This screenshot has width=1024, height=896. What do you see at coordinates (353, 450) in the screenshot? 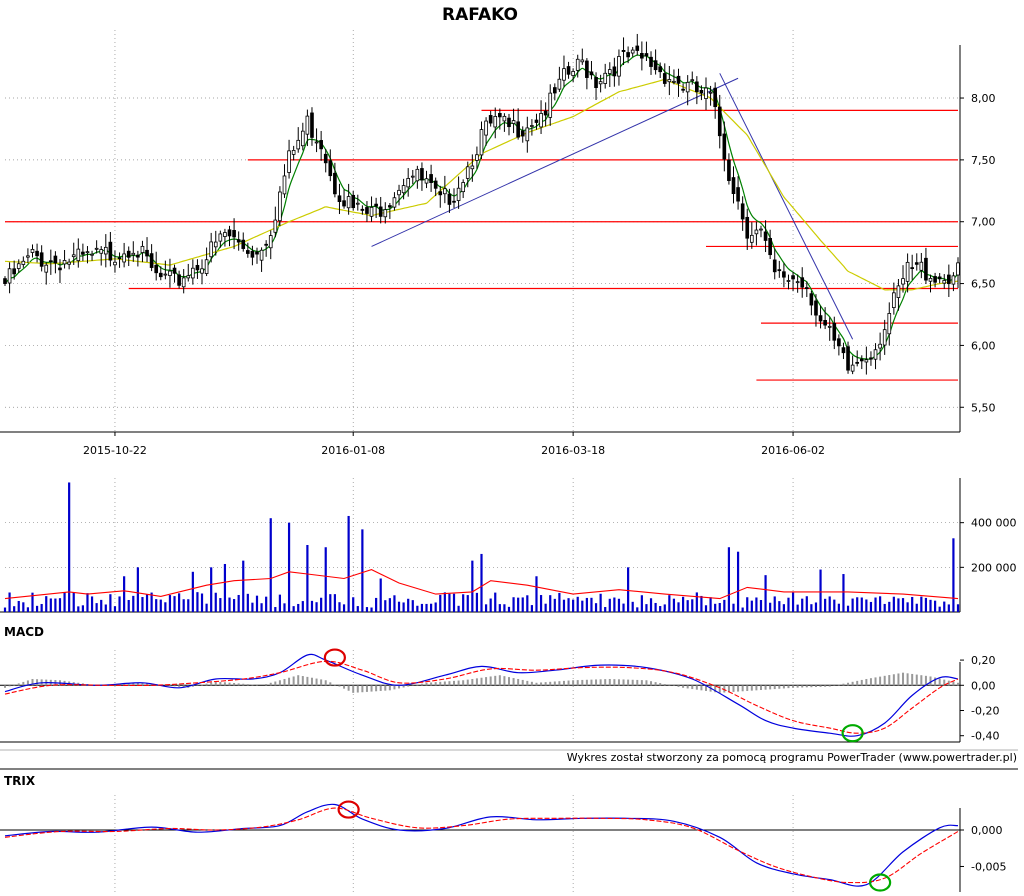
I see `x-tick-label: 2016-01-08` at bounding box center [353, 450].